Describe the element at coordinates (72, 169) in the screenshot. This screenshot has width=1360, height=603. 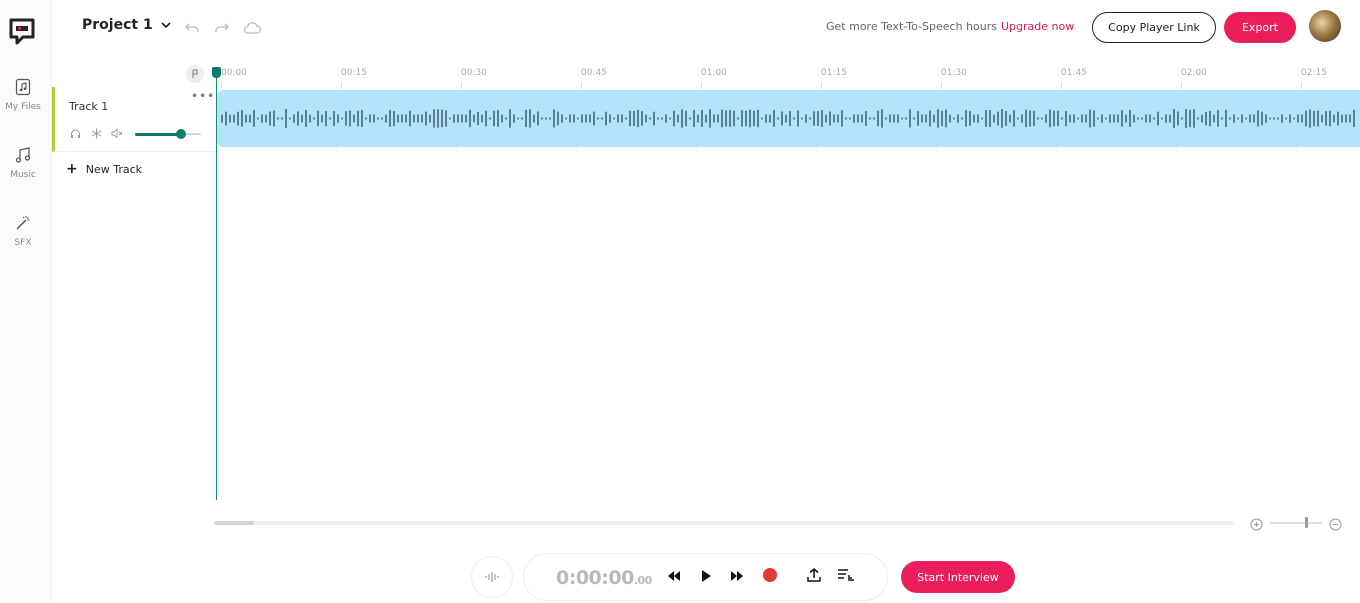
I see `plus-icon: +` at that location.